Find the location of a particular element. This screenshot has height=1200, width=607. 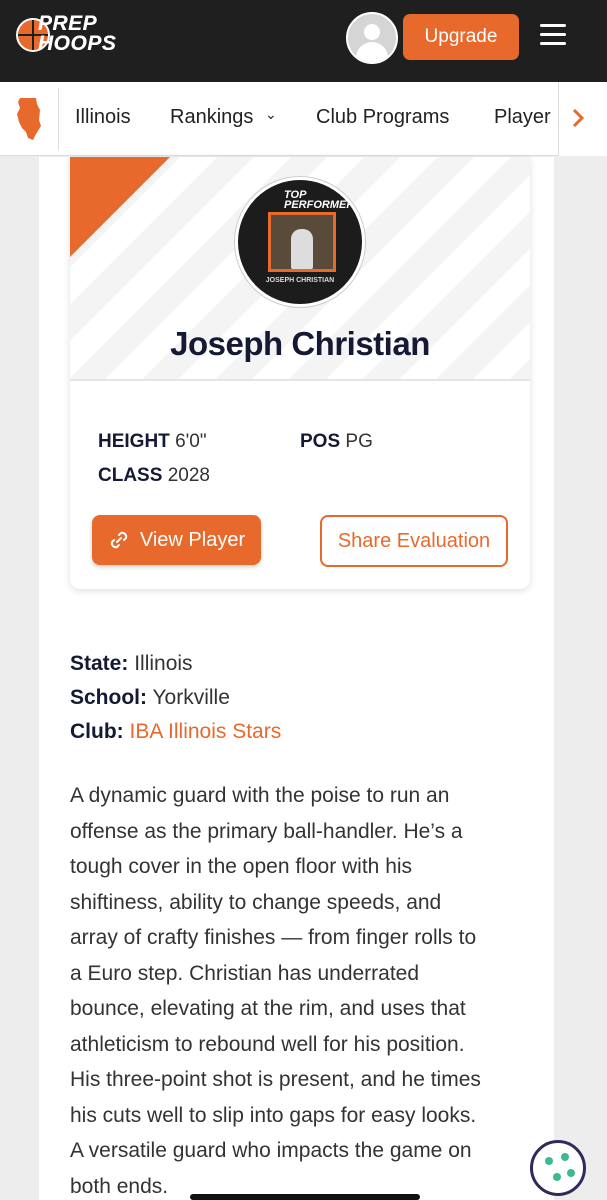

player-photo: TOP PERFORMER JOSEPH CHRISTIAN is located at coordinates (300, 242).